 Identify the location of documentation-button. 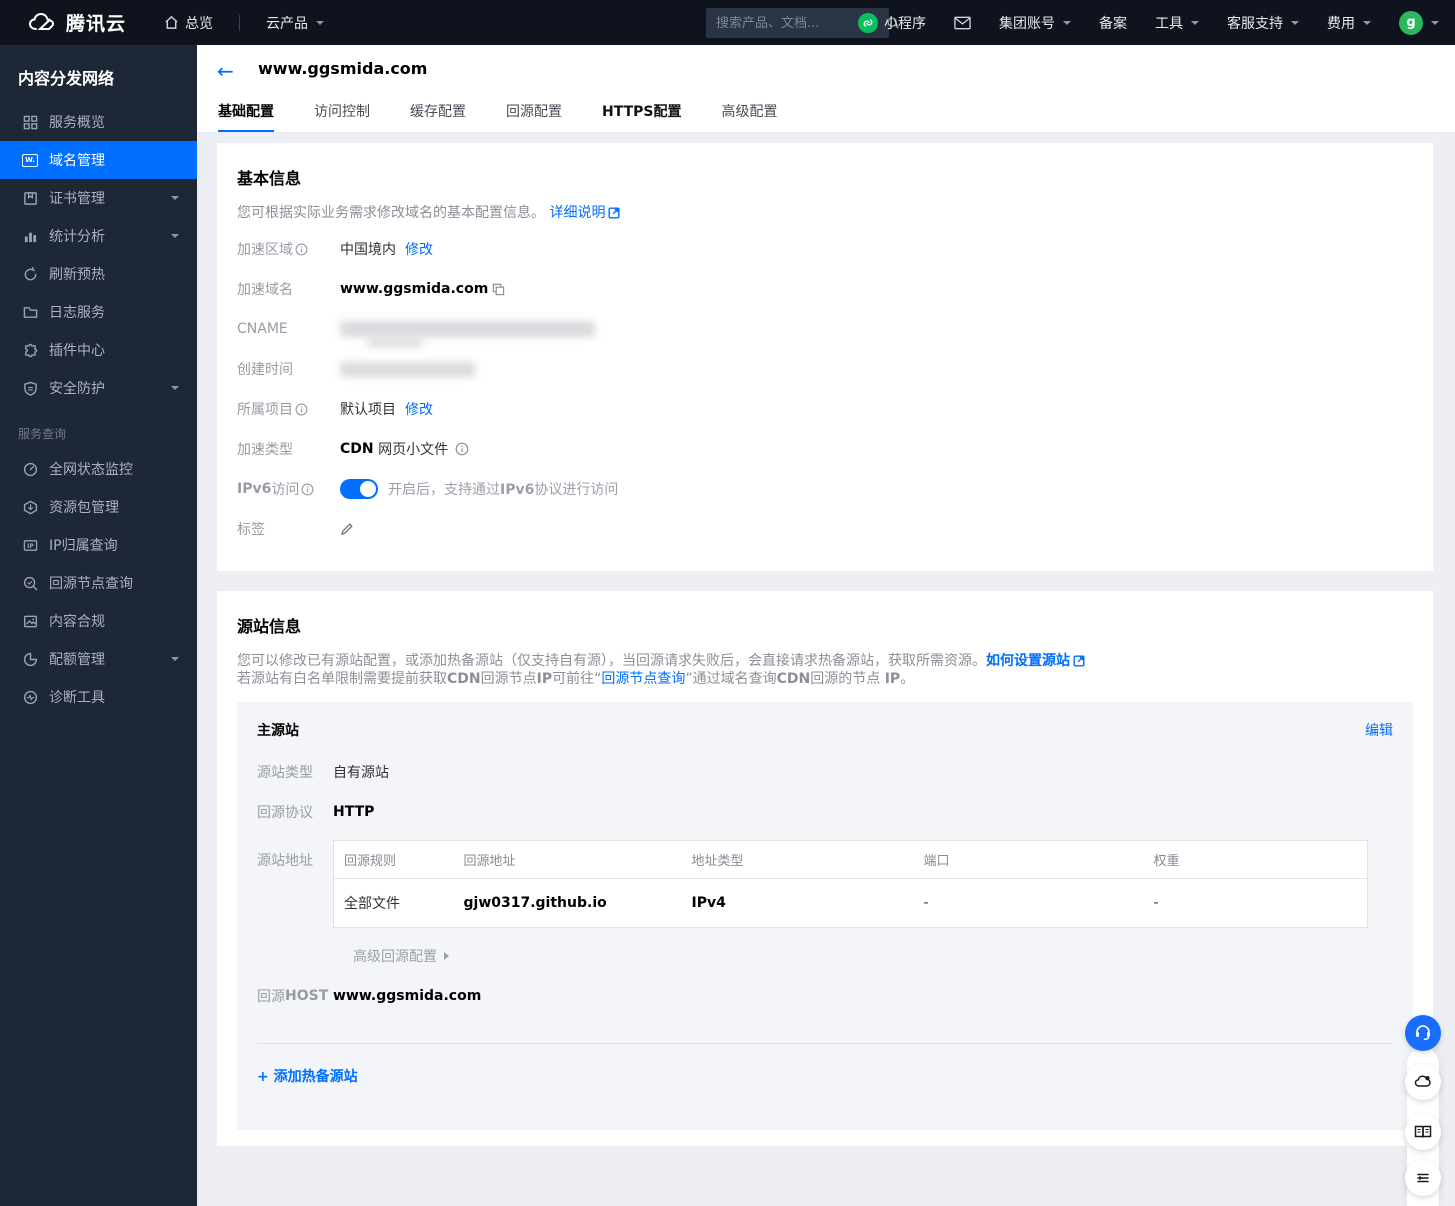
(1423, 1132).